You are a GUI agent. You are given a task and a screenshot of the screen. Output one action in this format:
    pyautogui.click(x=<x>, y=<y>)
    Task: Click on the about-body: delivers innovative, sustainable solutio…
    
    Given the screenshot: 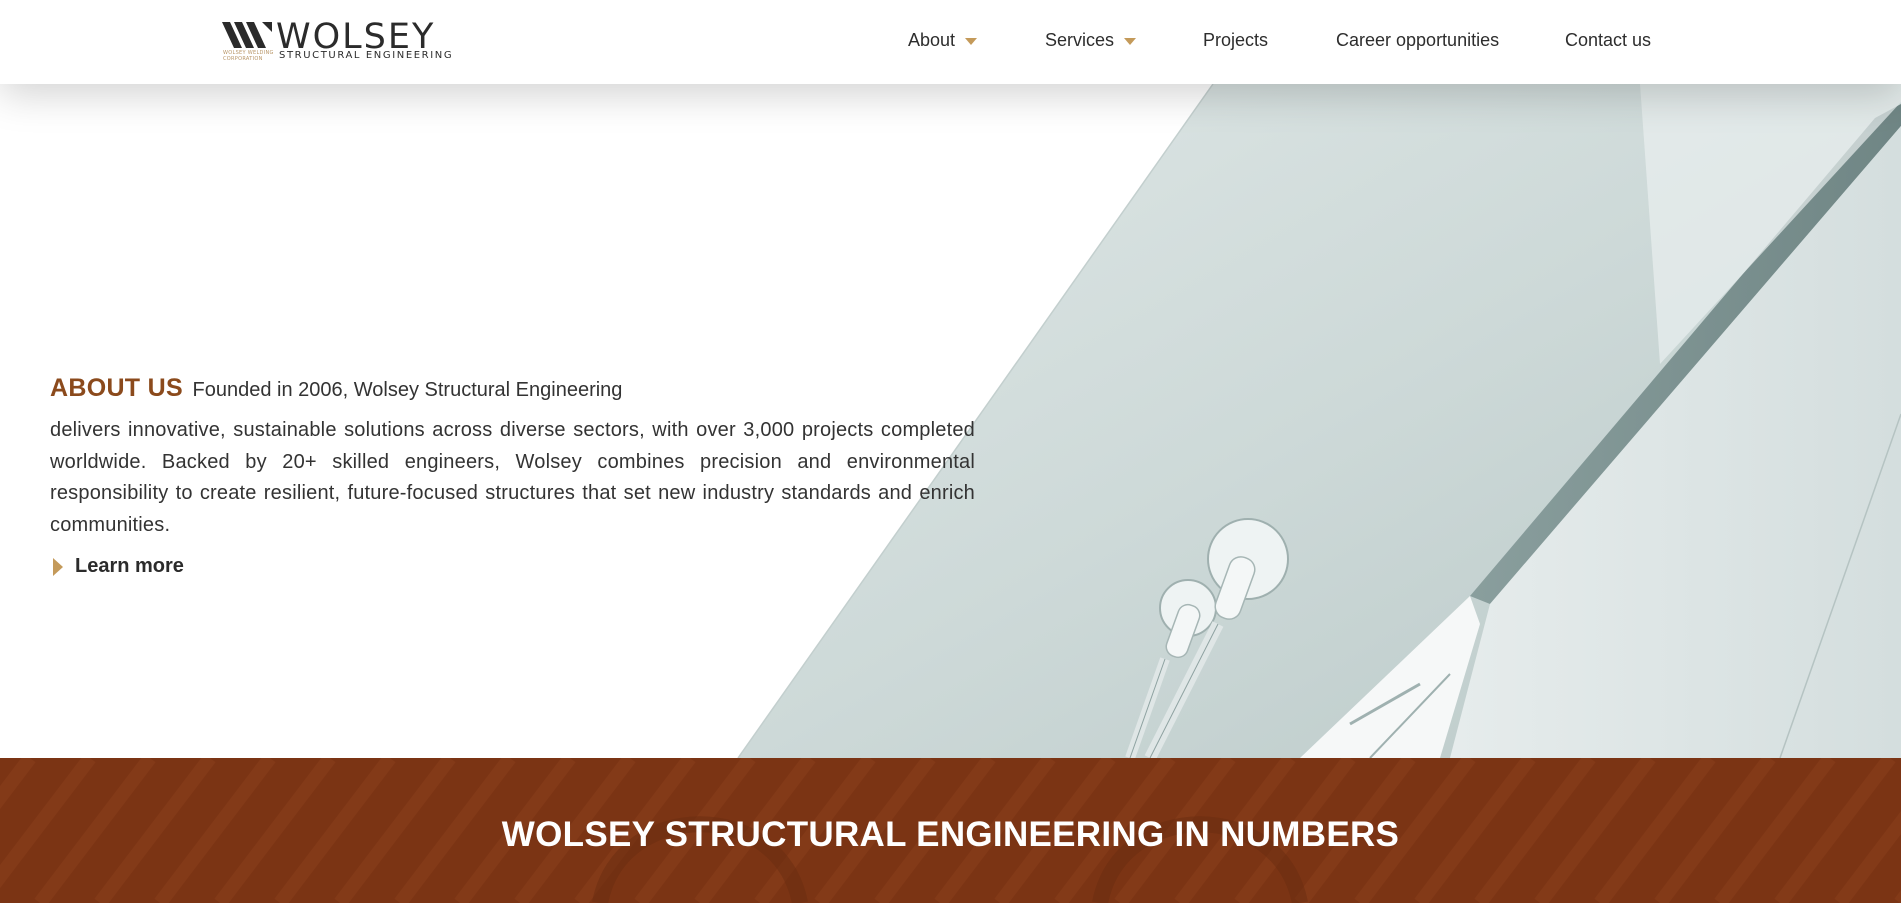 What is the action you would take?
    pyautogui.click(x=512, y=477)
    